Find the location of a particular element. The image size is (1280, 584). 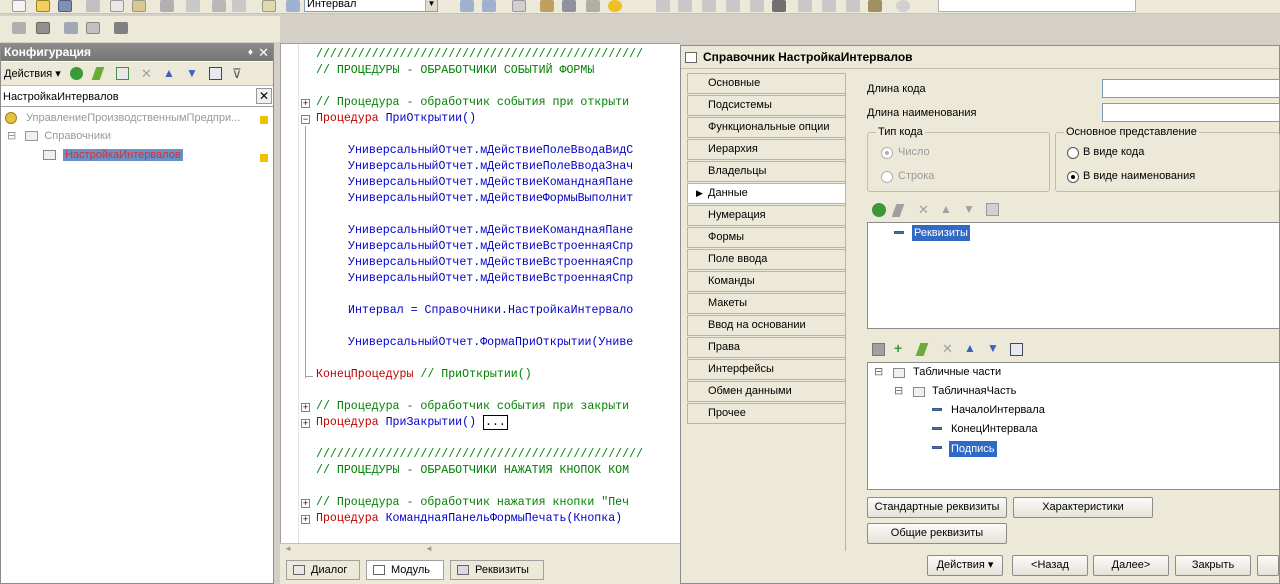

add-icon is located at coordinates (76, 73).